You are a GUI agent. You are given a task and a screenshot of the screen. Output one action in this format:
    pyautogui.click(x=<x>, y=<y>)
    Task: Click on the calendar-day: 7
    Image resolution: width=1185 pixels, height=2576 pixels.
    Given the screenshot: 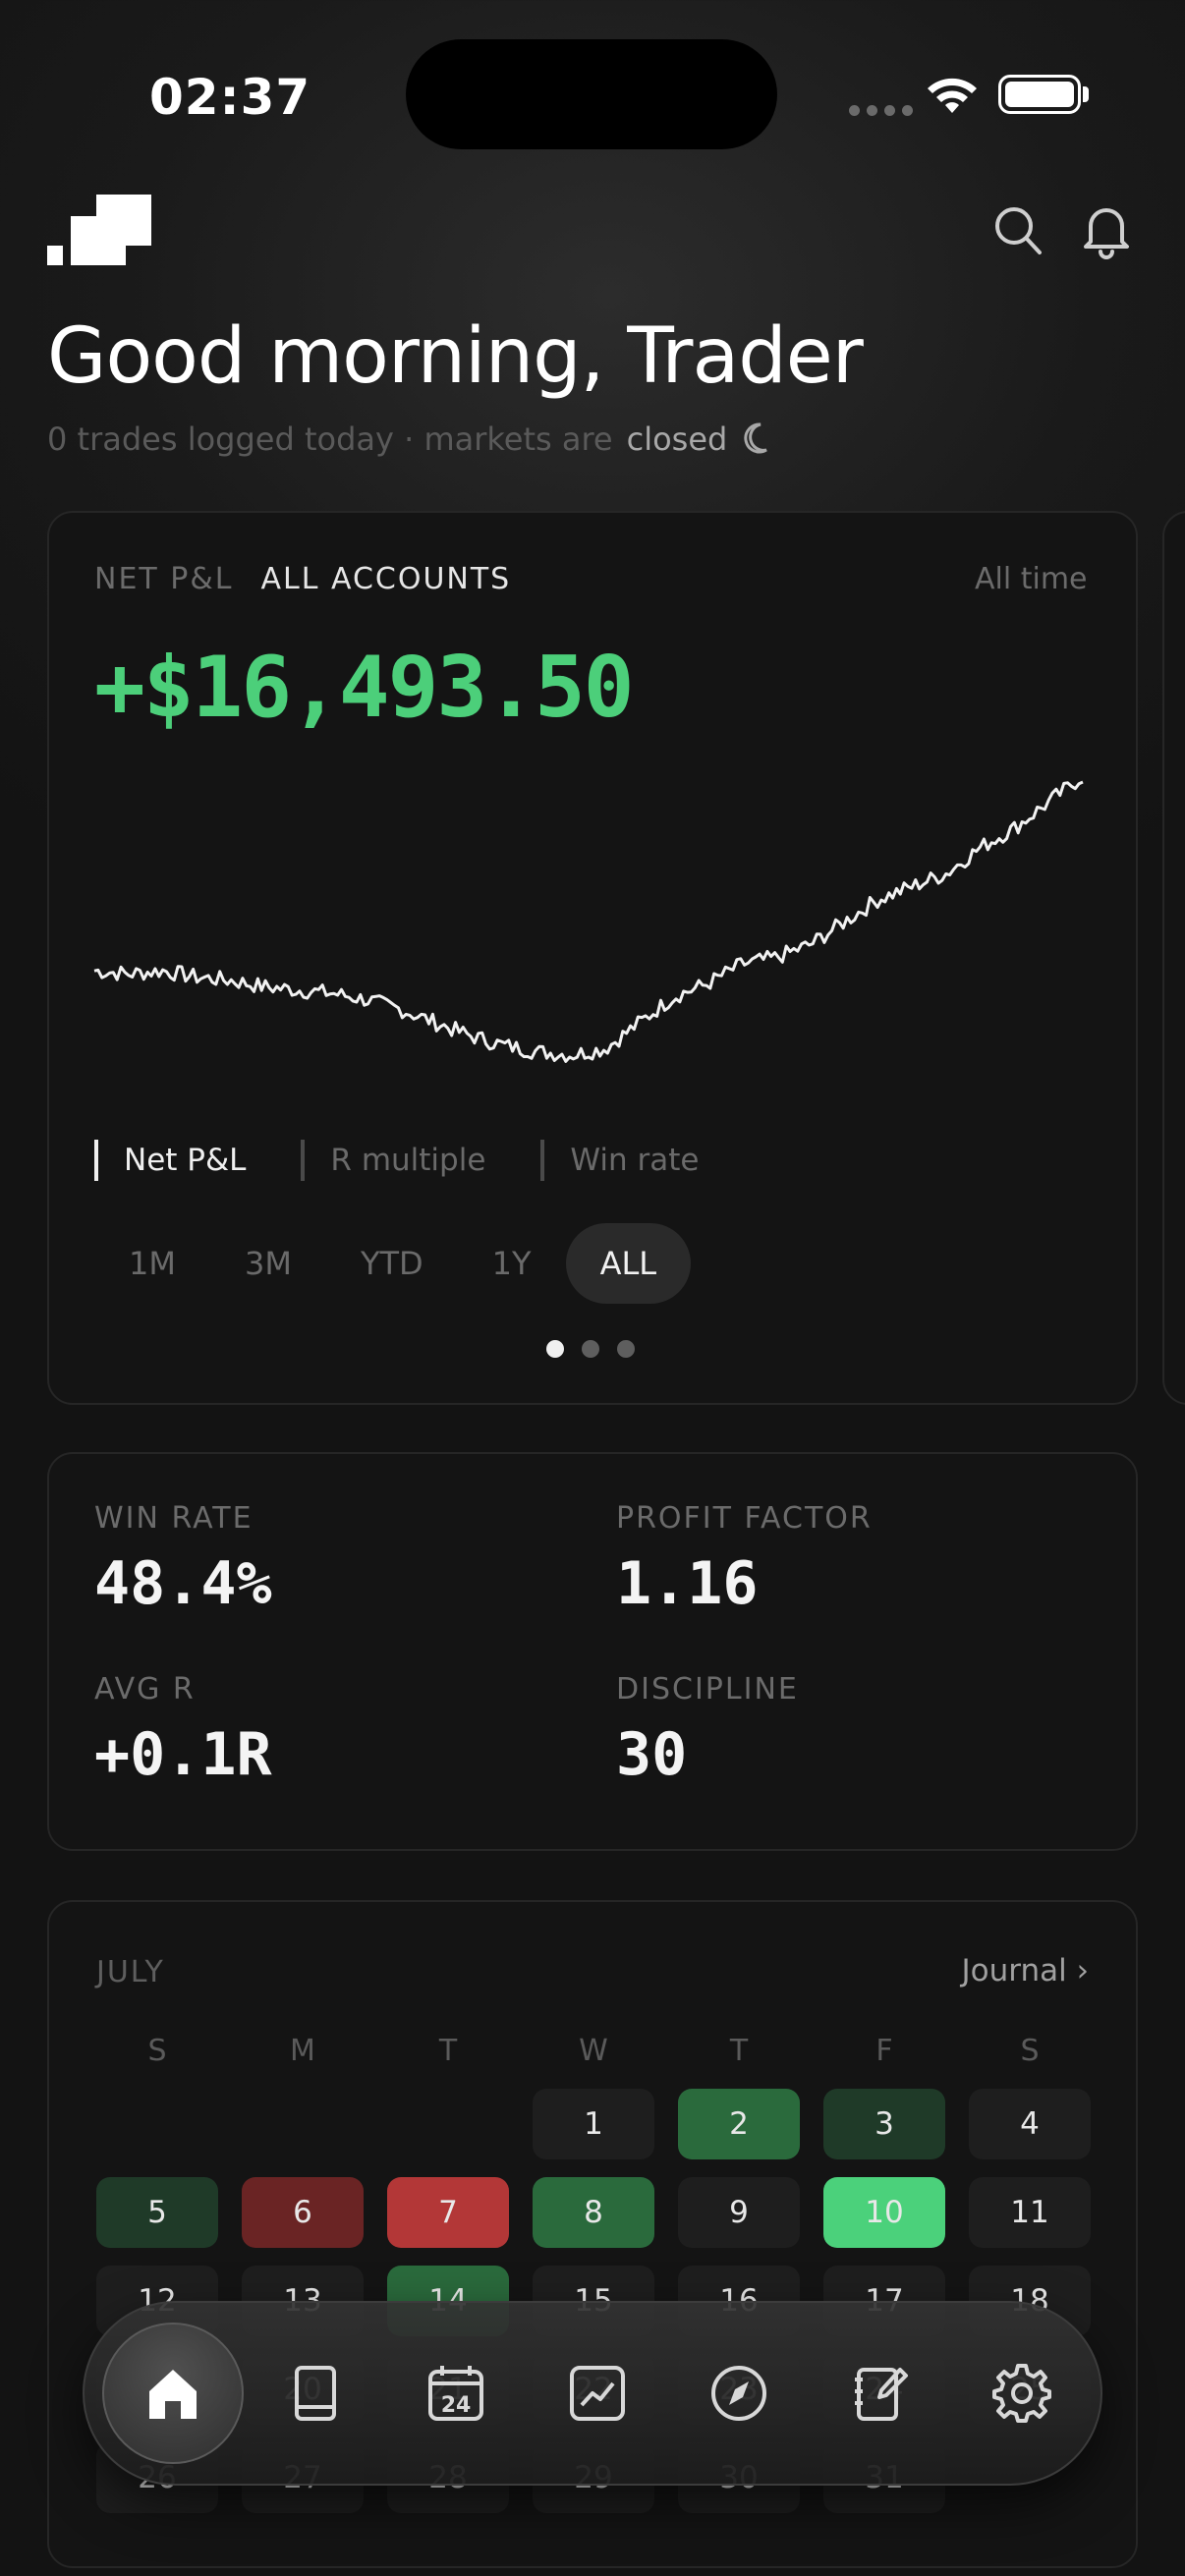 What is the action you would take?
    pyautogui.click(x=448, y=2212)
    